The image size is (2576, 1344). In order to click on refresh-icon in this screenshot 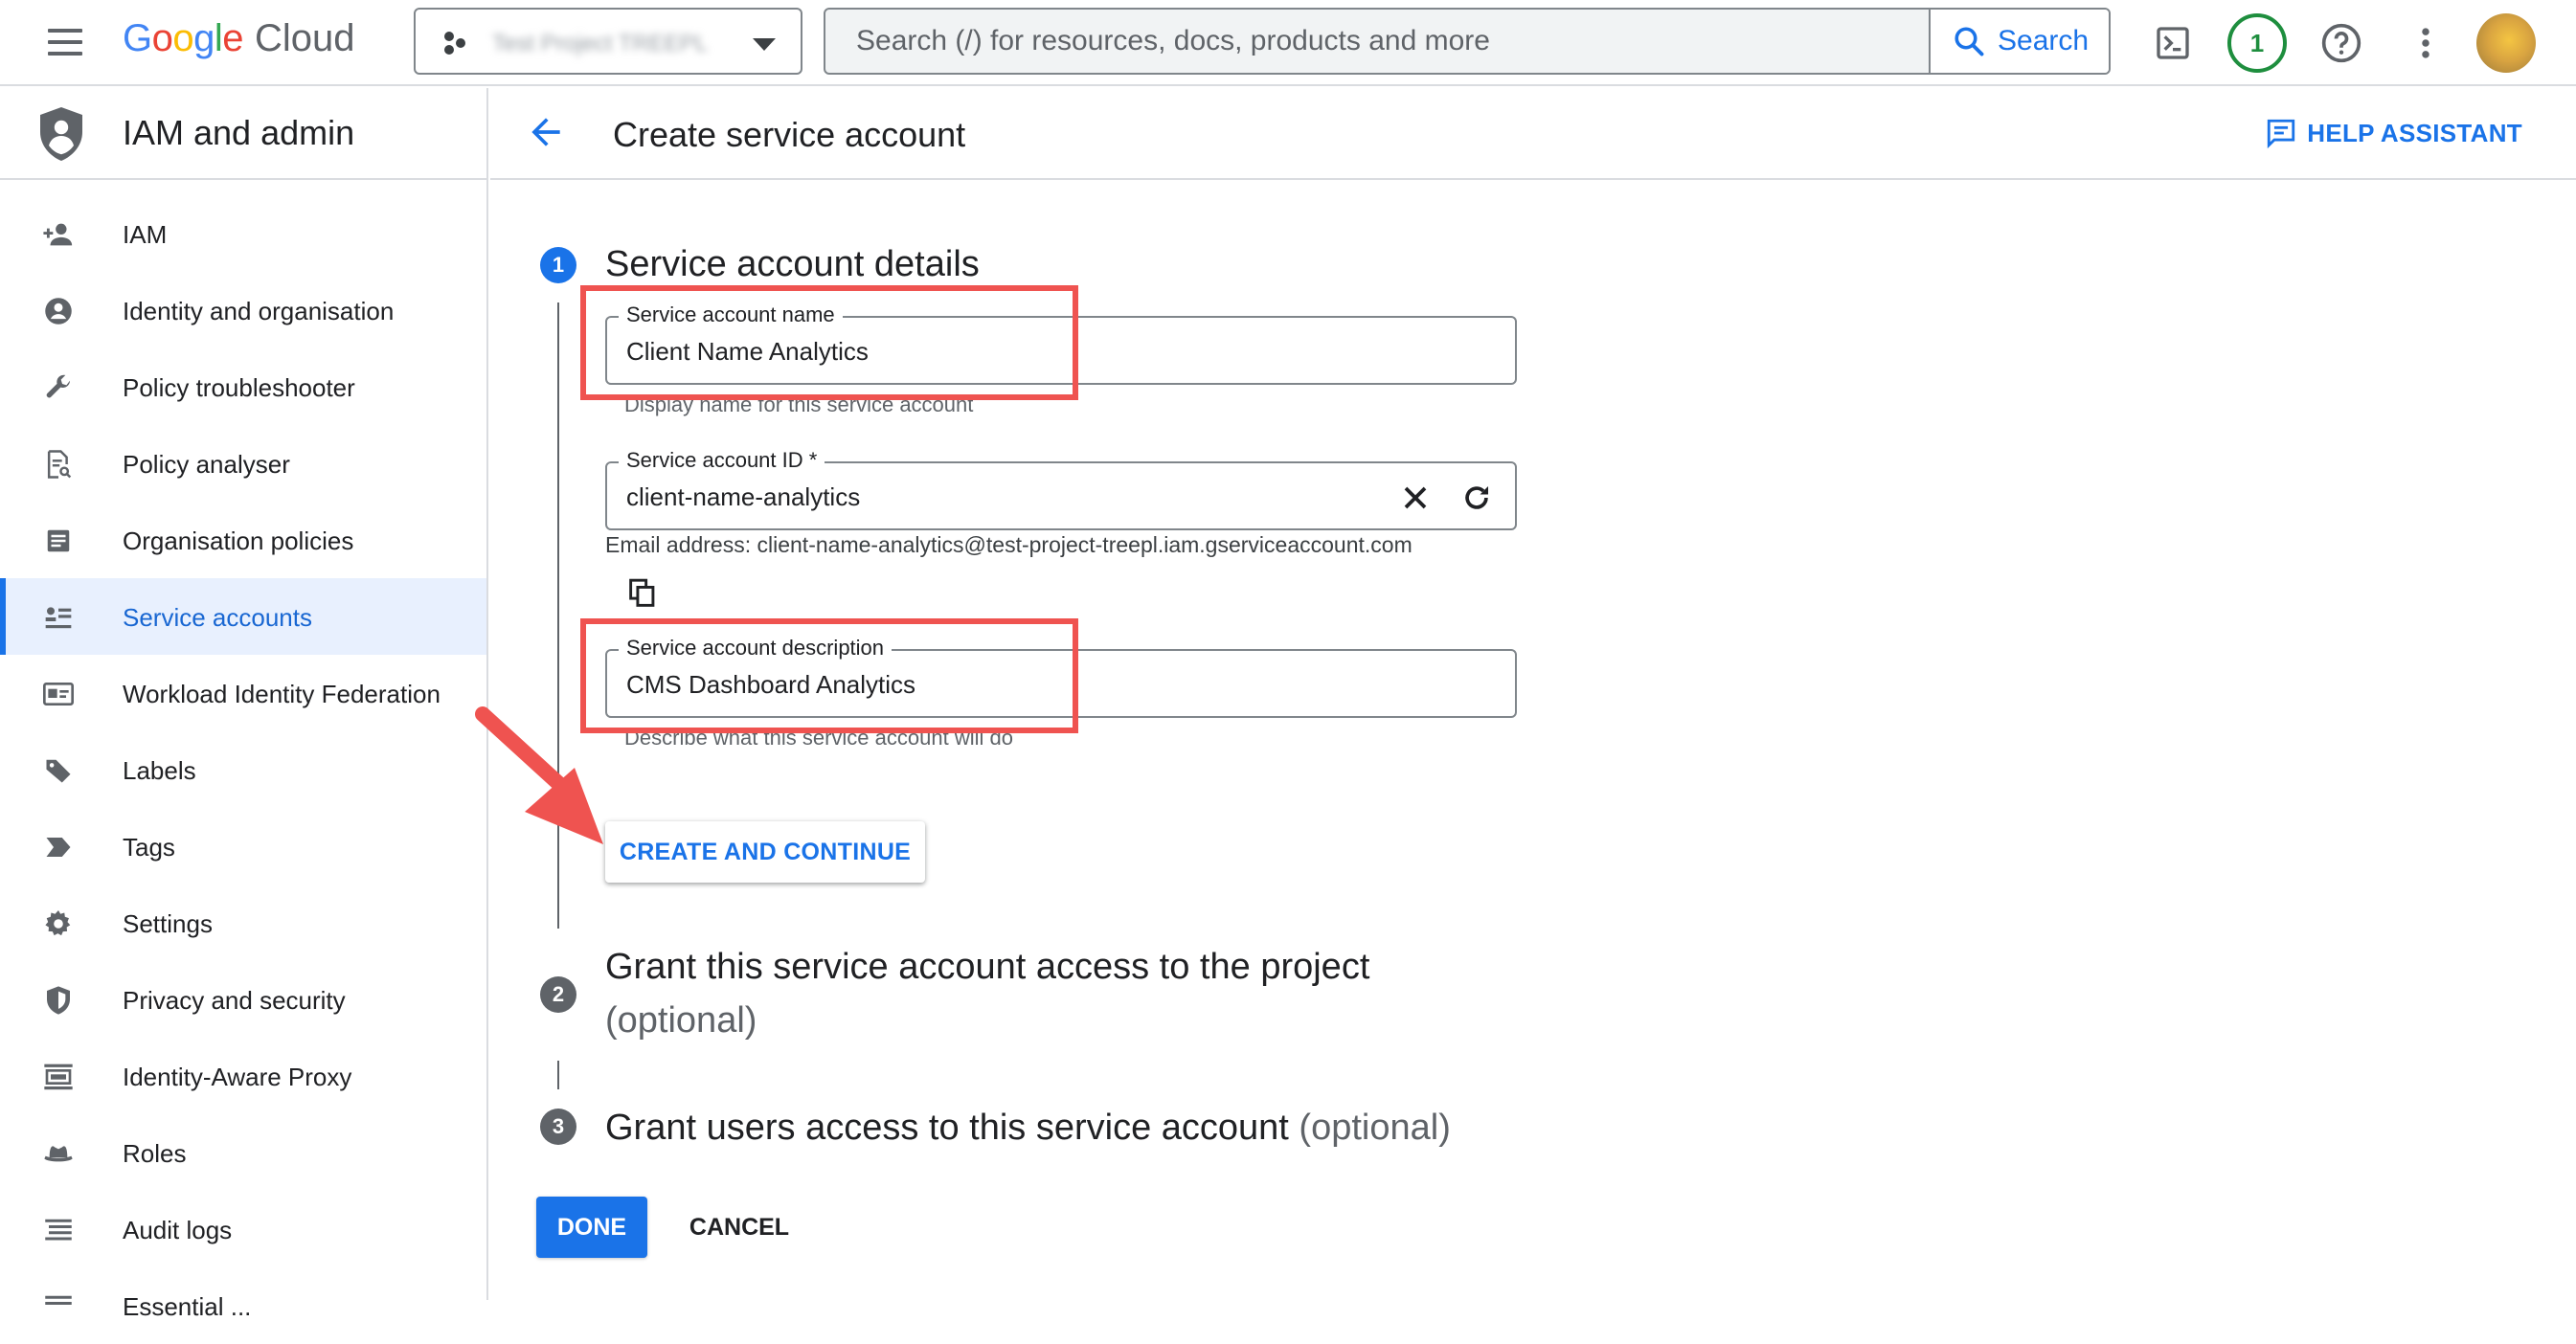, I will do `click(1476, 498)`.